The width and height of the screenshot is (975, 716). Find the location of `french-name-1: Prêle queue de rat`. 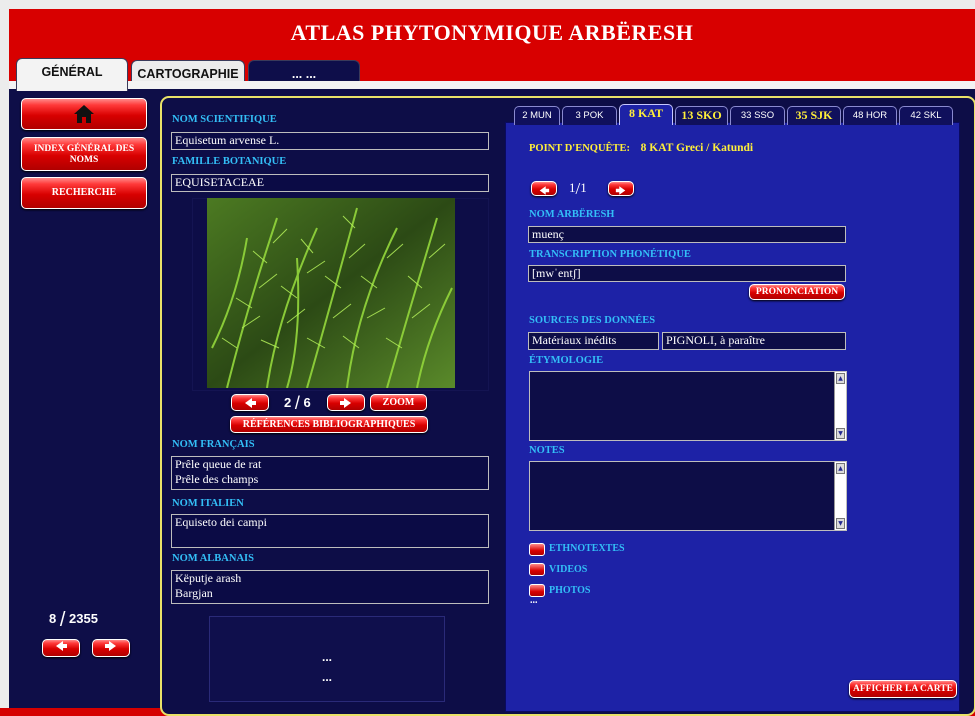

french-name-1: Prêle queue de rat is located at coordinates (218, 464).